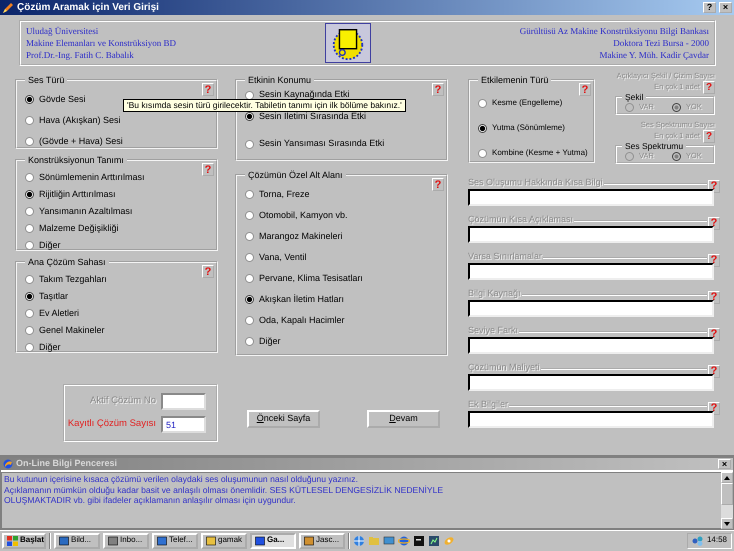  Describe the element at coordinates (59, 313) in the screenshot. I see `option-label: Ev Aletleri` at that location.